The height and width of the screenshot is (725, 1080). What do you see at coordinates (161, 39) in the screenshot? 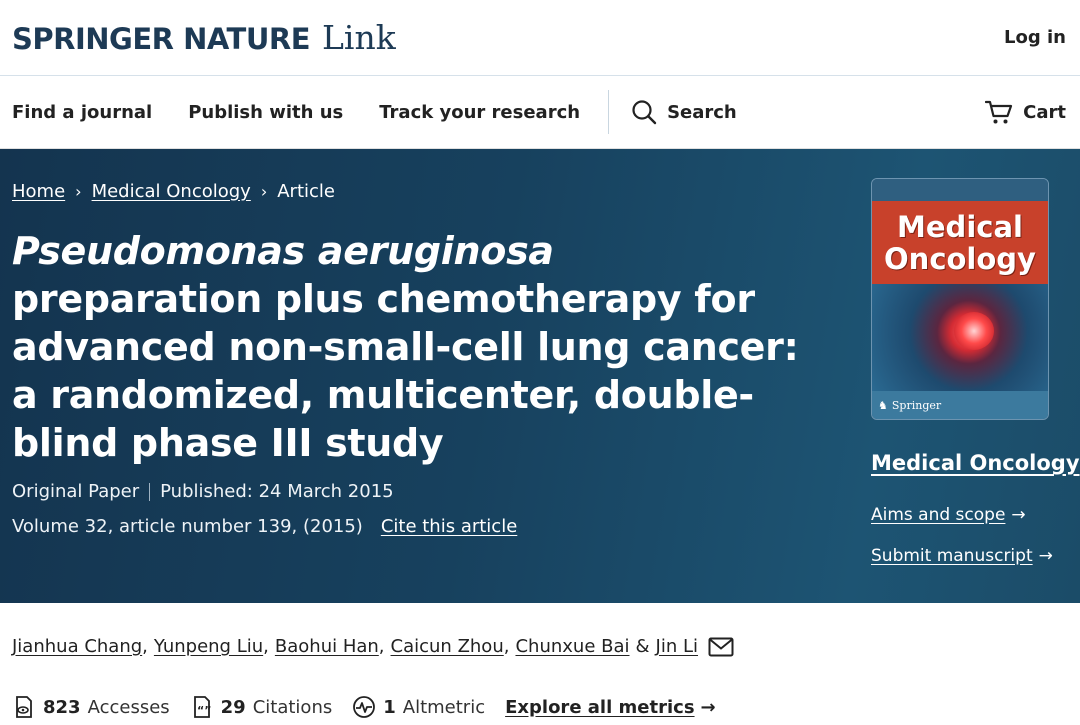
I see `brand-name: SPRINGER NATURE` at bounding box center [161, 39].